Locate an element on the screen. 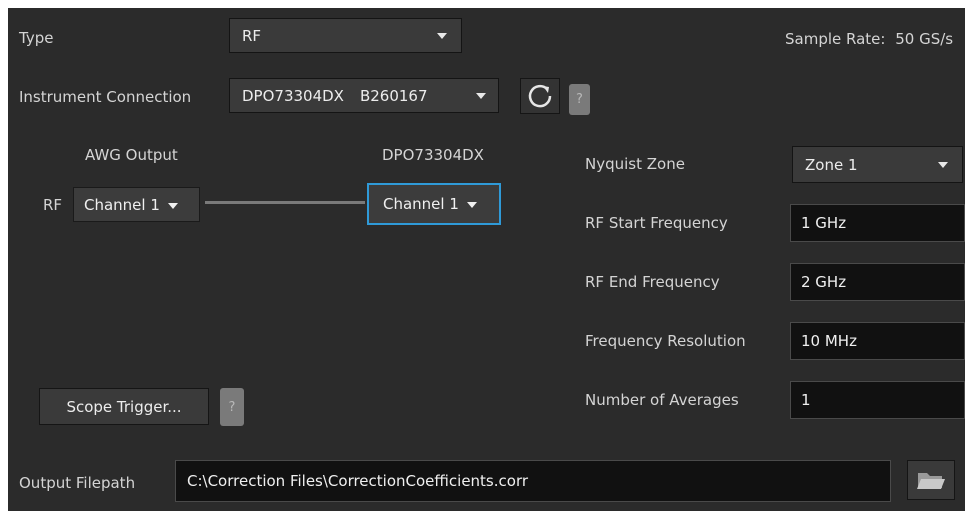 The height and width of the screenshot is (518, 965). type-label: Type is located at coordinates (36, 38).